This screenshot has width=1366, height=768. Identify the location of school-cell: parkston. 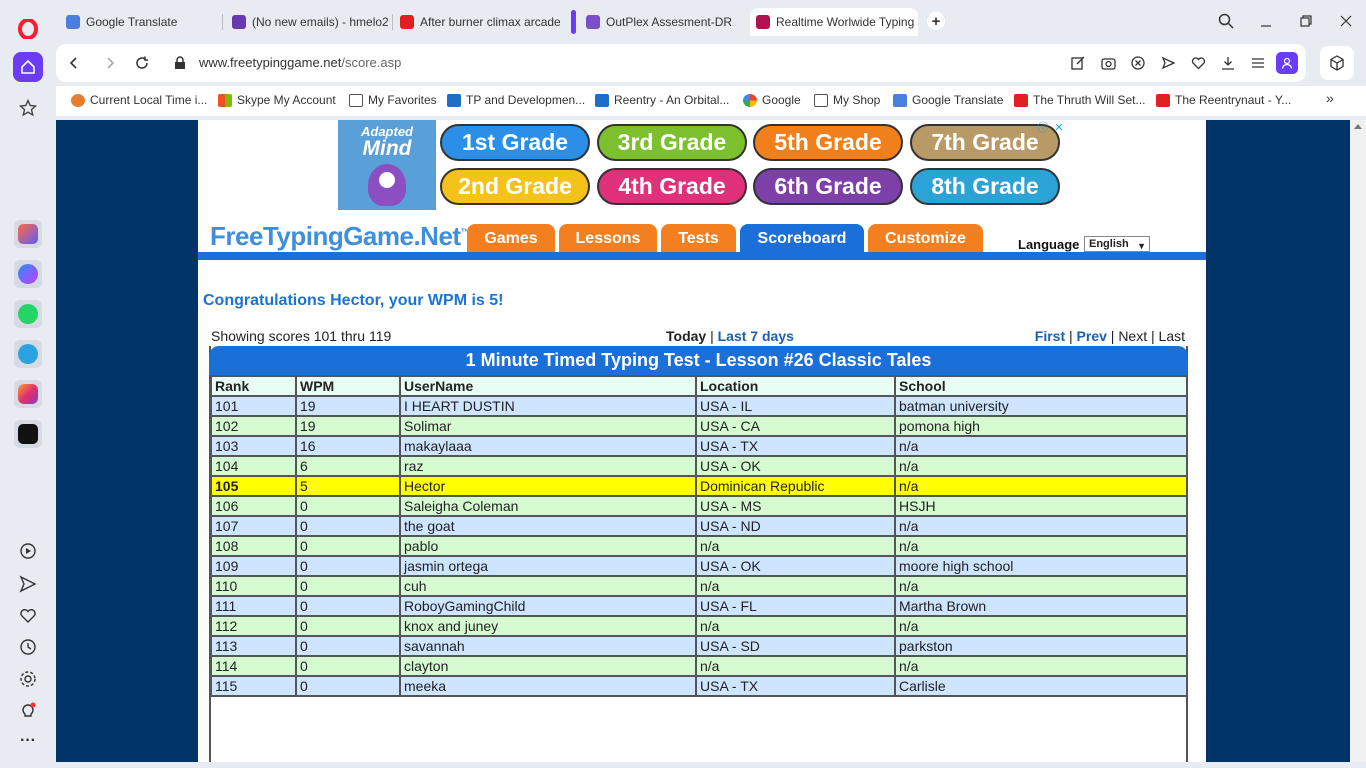
(1041, 646).